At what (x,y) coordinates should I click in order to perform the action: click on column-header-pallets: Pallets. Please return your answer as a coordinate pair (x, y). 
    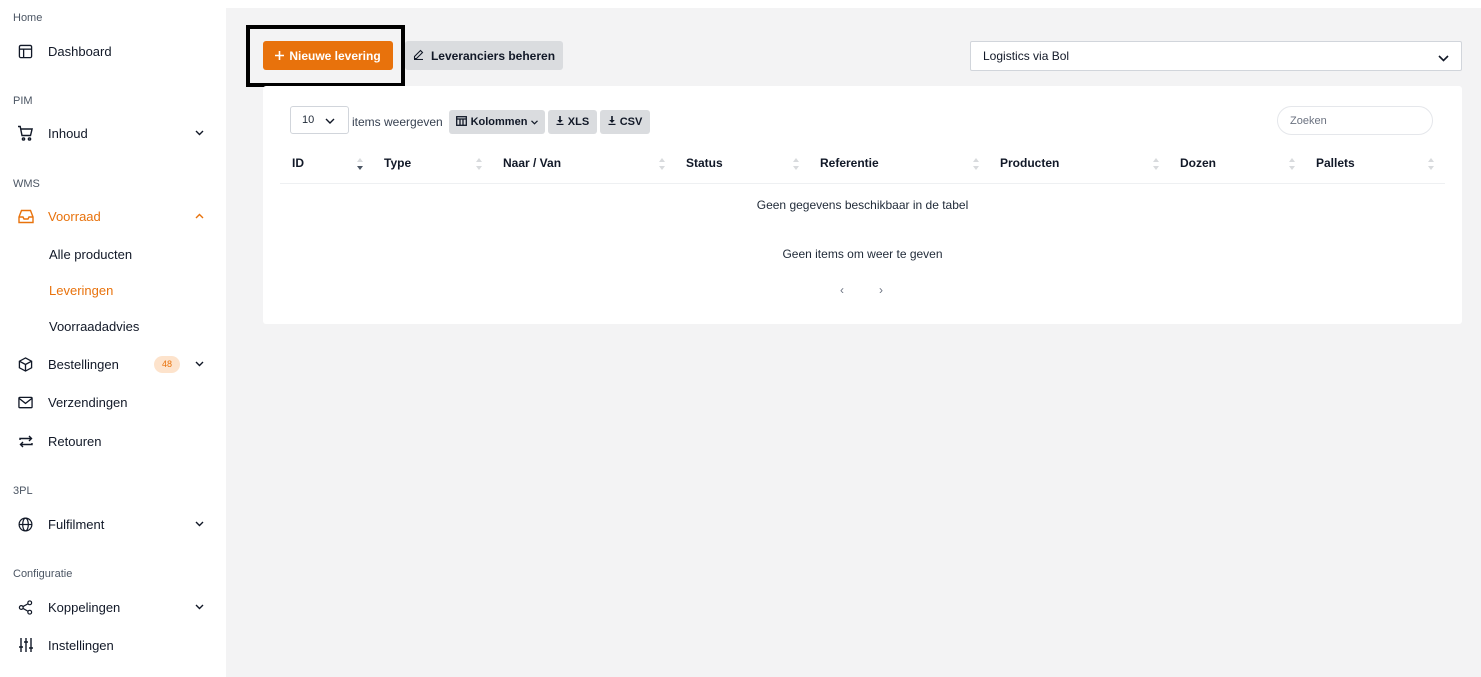
    Looking at the image, I should click on (1335, 163).